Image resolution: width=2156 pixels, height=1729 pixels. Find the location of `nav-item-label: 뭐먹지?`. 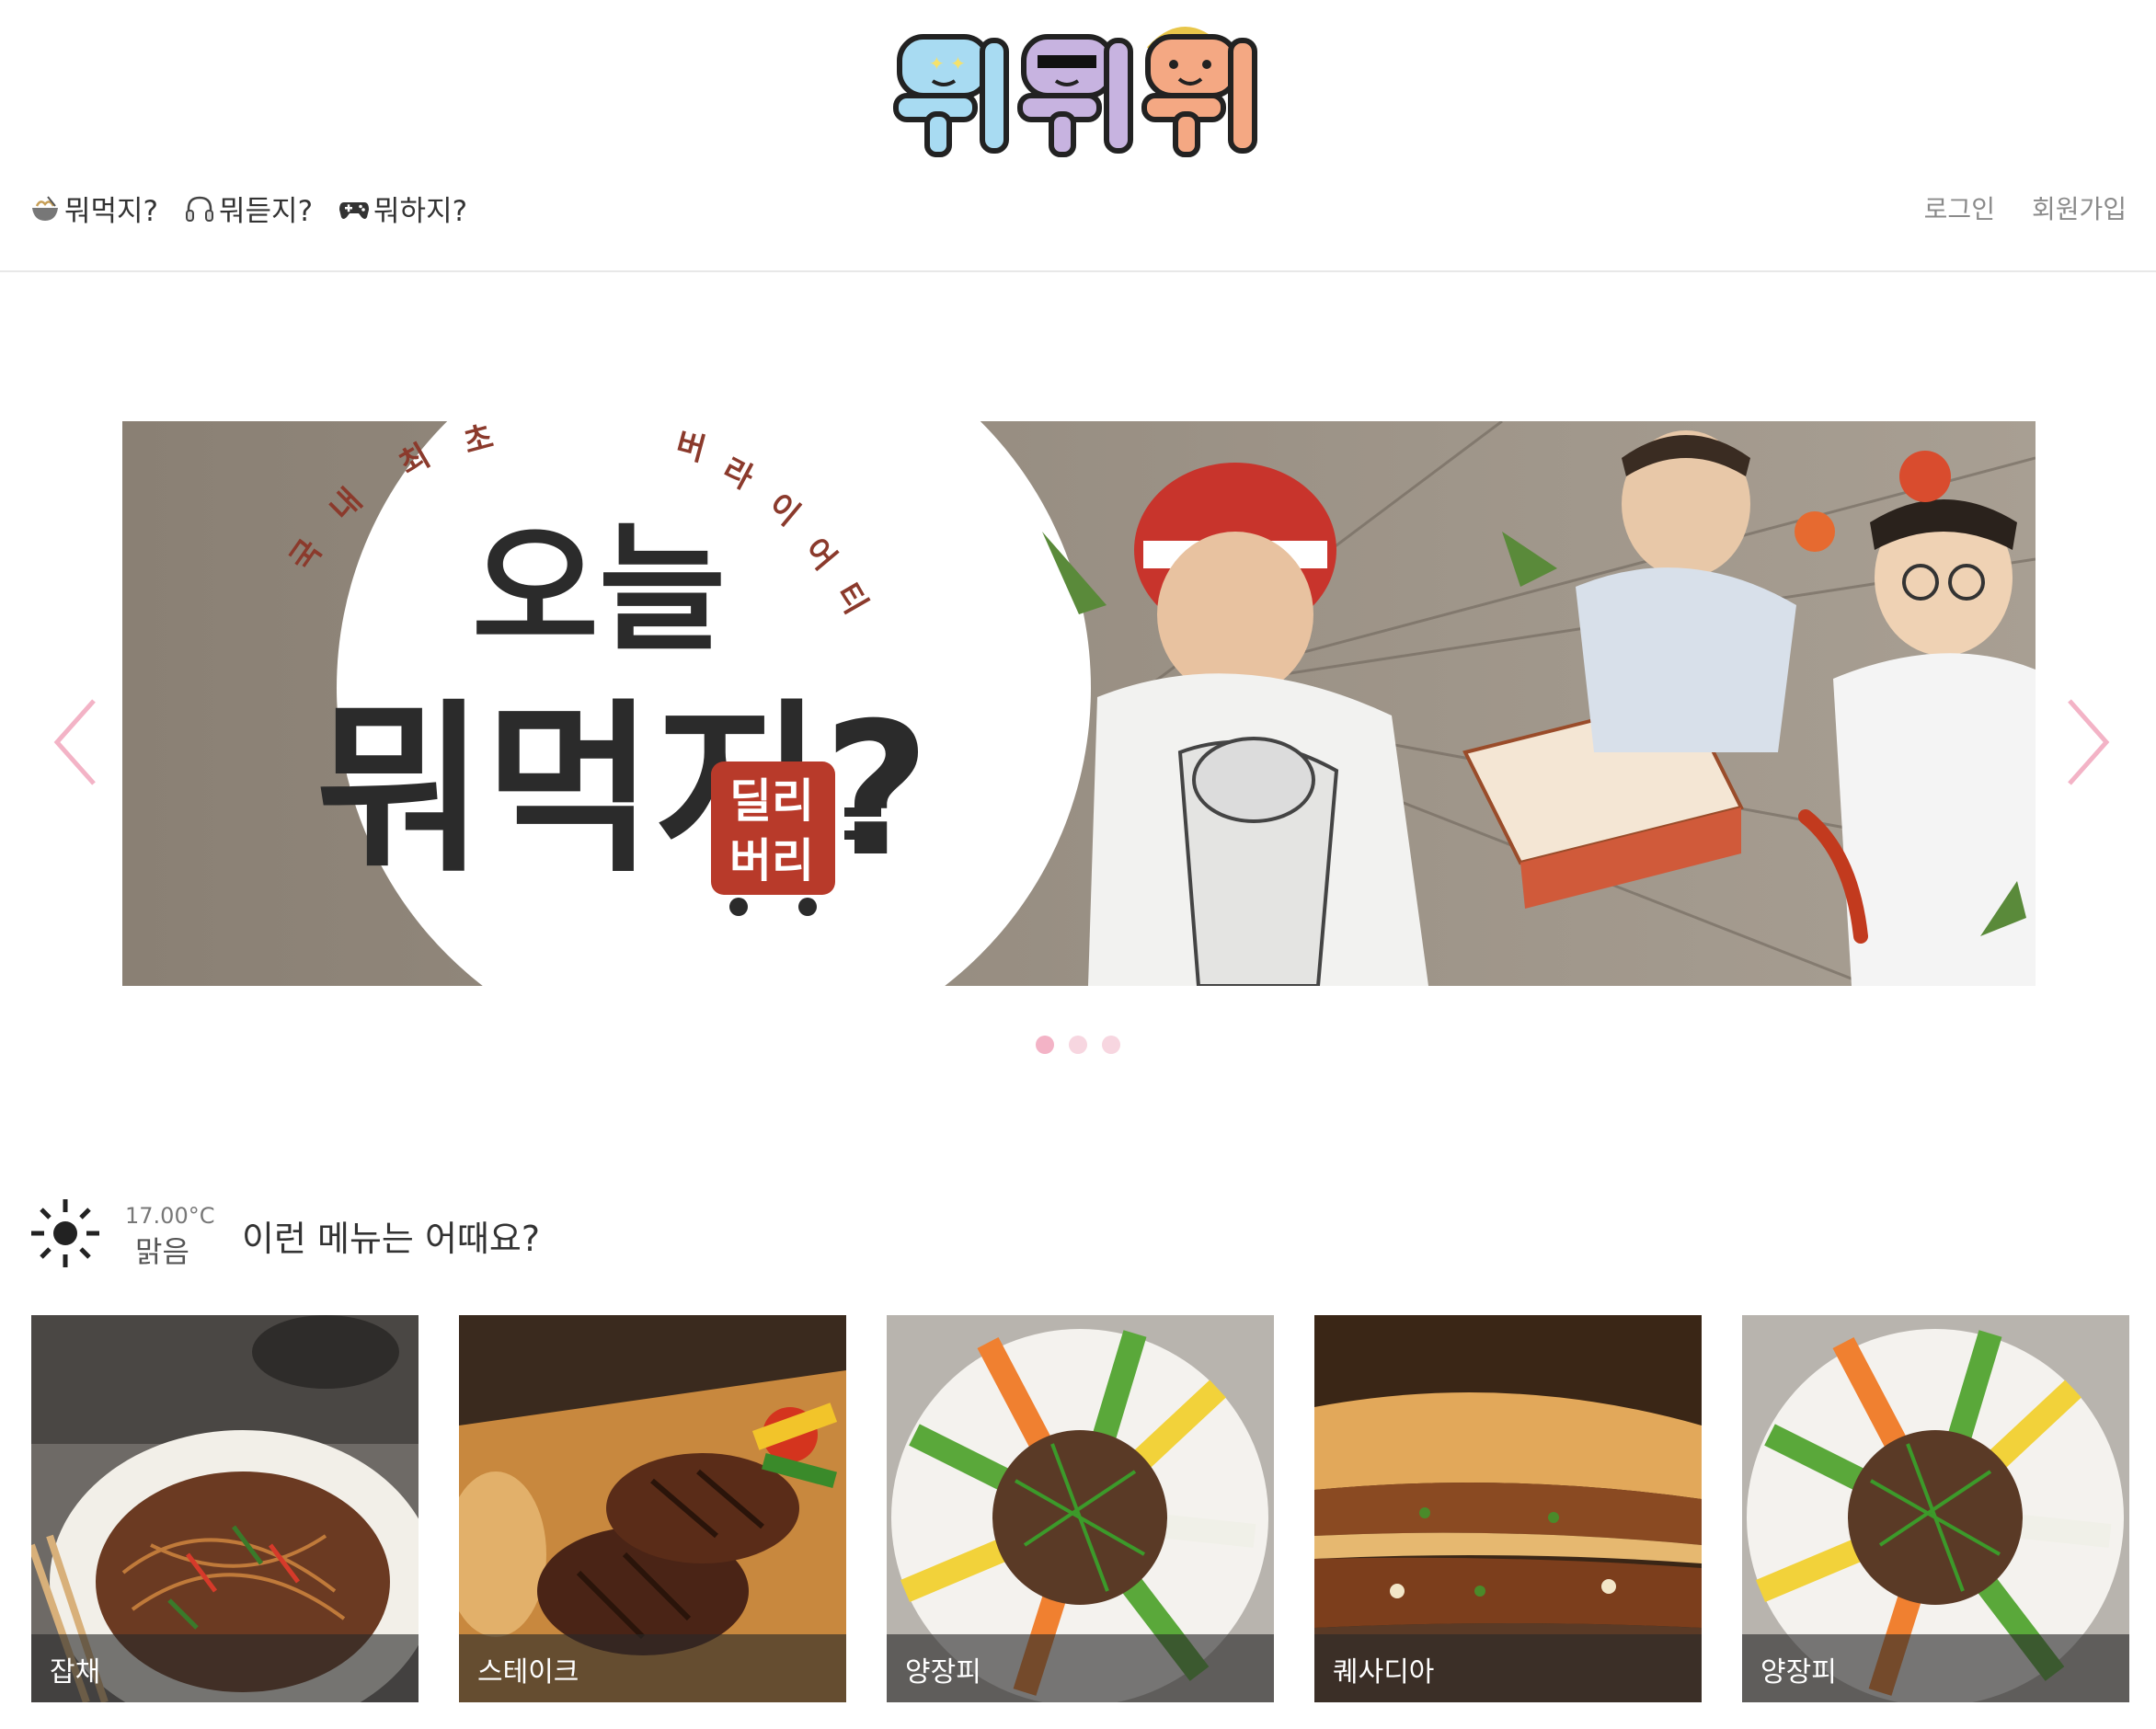

nav-item-label: 뭐먹지? is located at coordinates (112, 212).